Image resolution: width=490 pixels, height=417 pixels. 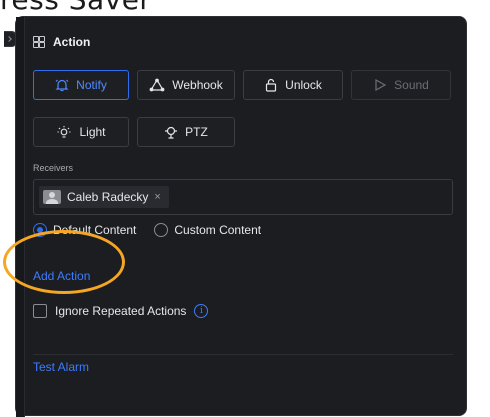 What do you see at coordinates (243, 197) in the screenshot?
I see `receivers-field: Caleb Radecky ×` at bounding box center [243, 197].